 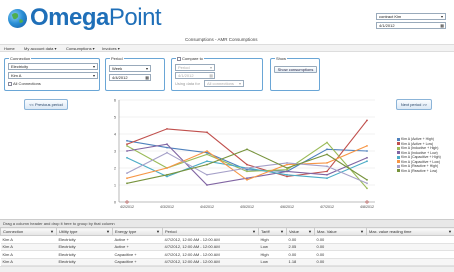 What do you see at coordinates (137, 247) in the screenshot?
I see `table-cell: Active +` at bounding box center [137, 247].